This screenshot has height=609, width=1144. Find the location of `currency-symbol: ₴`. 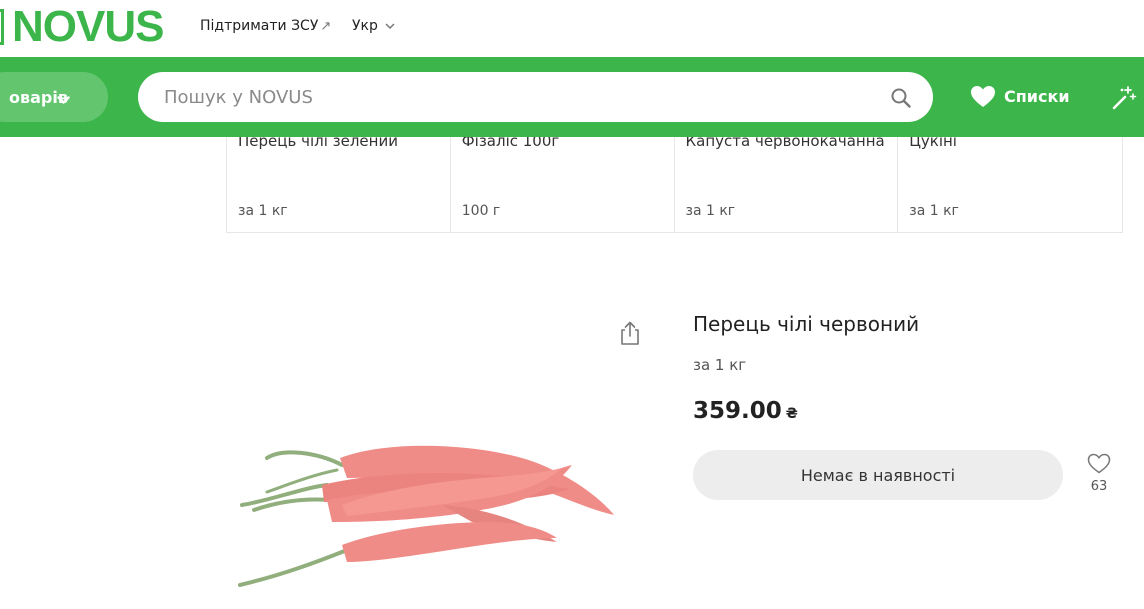

currency-symbol: ₴ is located at coordinates (791, 414).